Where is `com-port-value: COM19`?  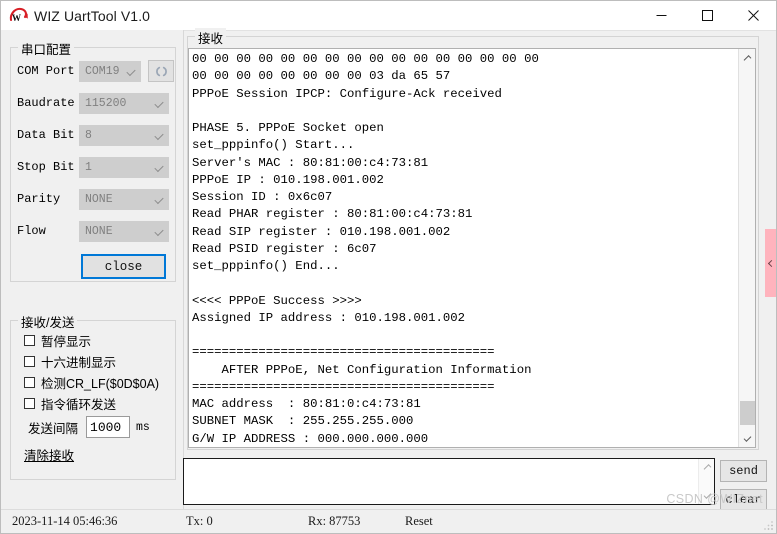 com-port-value: COM19 is located at coordinates (102, 71).